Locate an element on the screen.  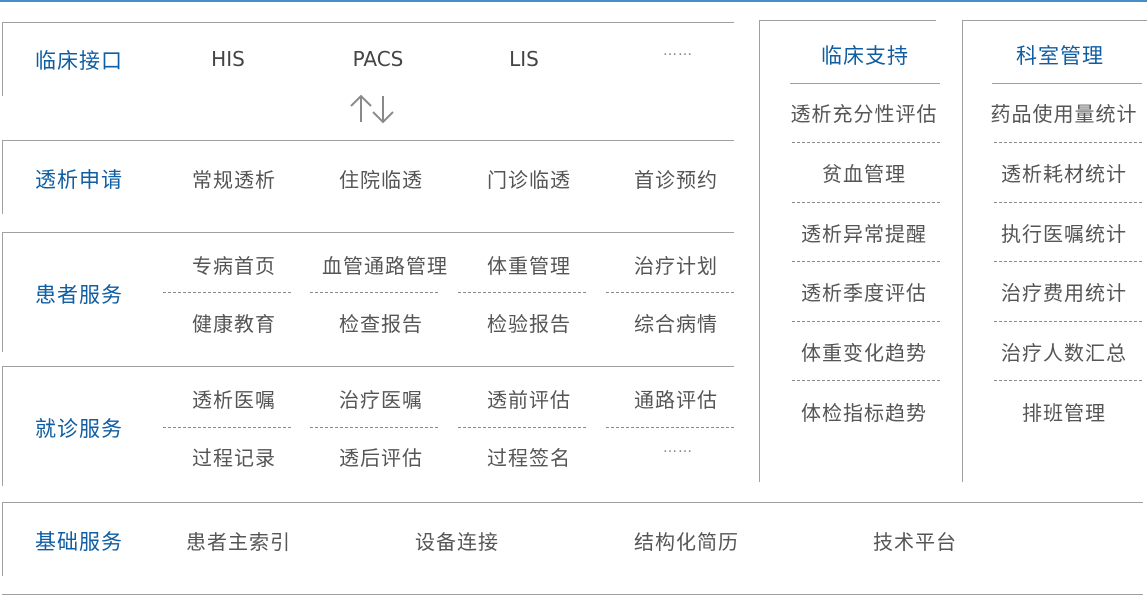
dept-item: 排班管理 is located at coordinates (1064, 413).